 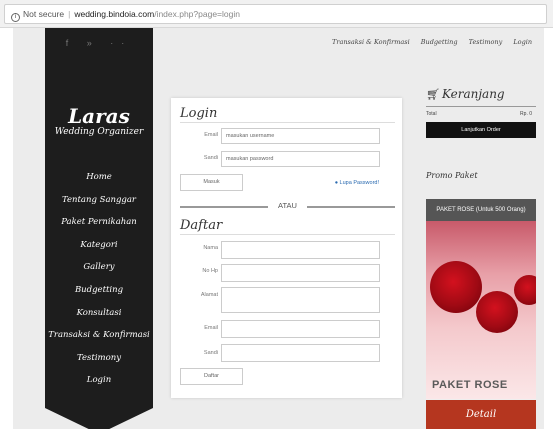 I want to click on register-email-label: Email, so click(x=211, y=328).